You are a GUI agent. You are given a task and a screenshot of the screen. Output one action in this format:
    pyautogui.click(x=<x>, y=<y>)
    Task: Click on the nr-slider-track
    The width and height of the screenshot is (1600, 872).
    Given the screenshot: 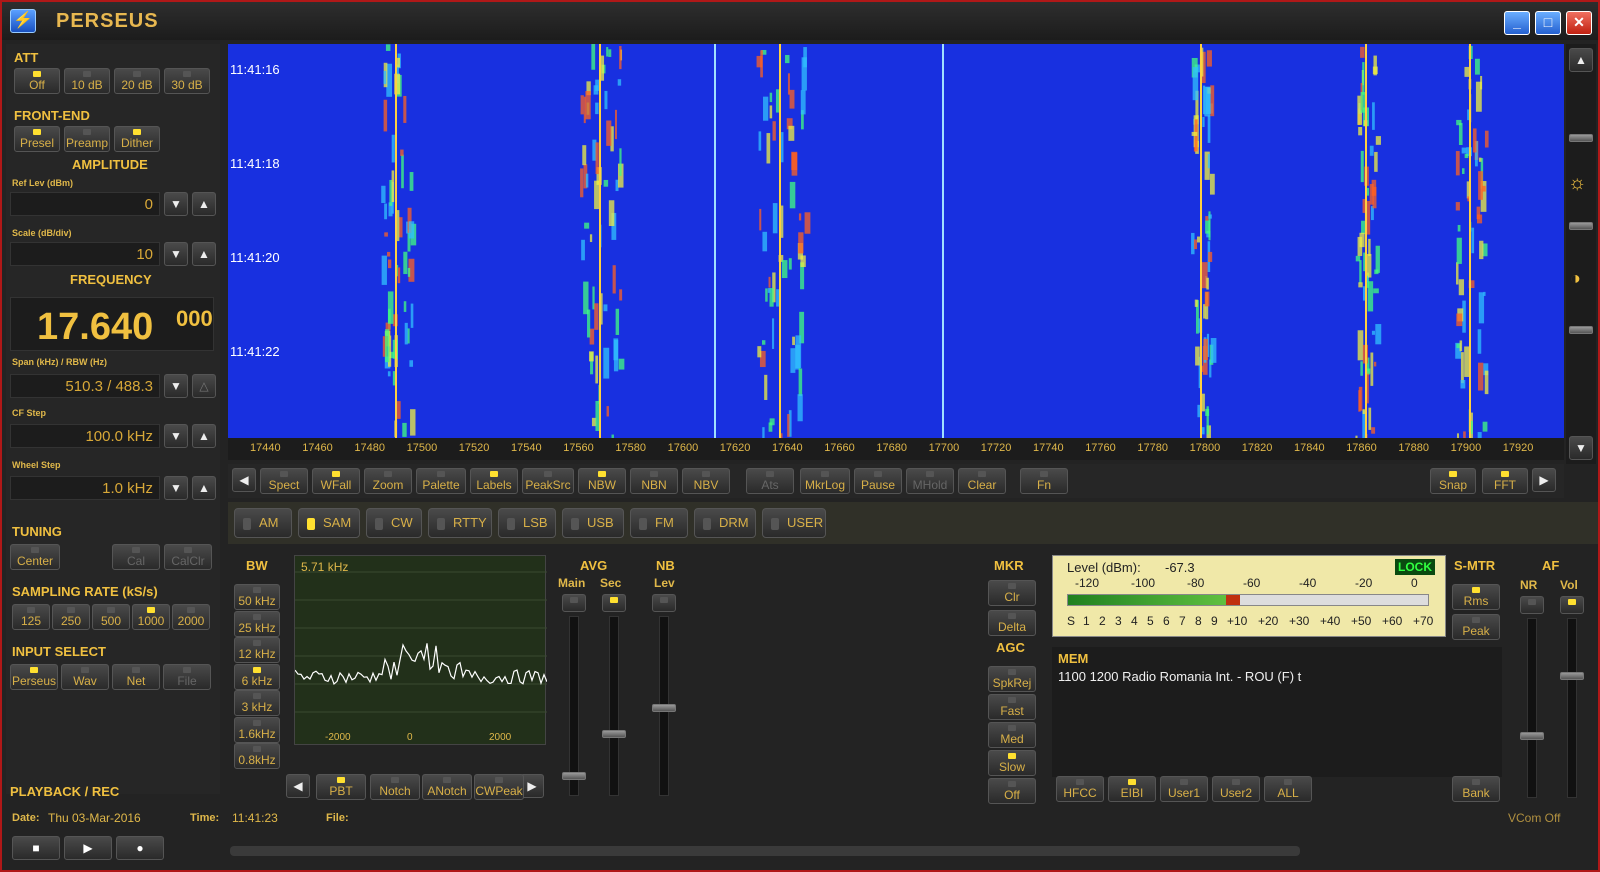 What is the action you would take?
    pyautogui.click(x=1532, y=708)
    